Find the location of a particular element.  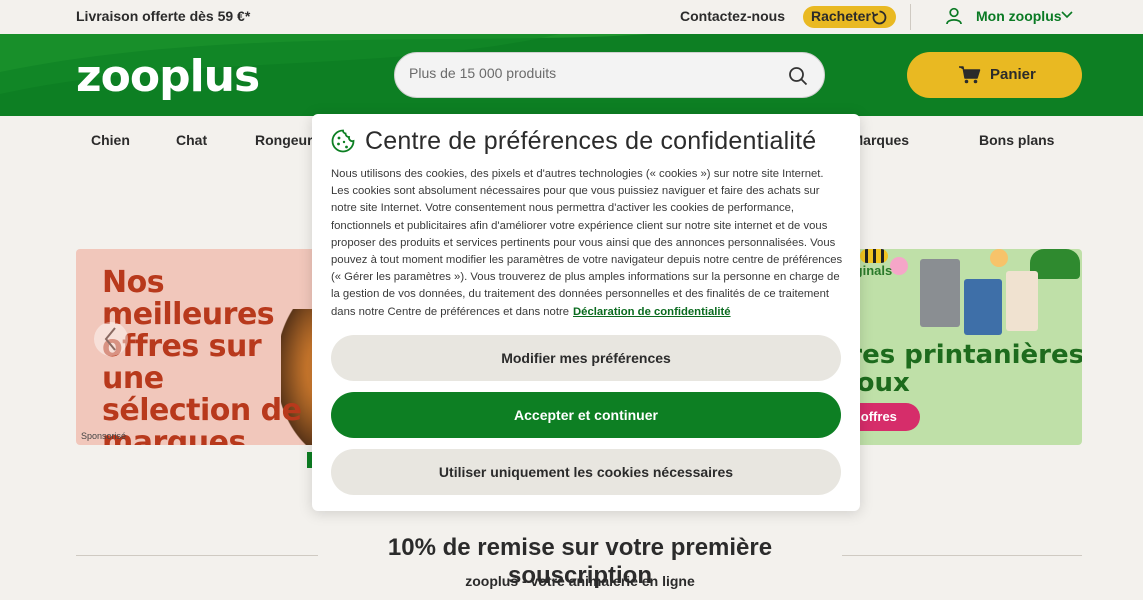

privacy-declaration-link: Déclaration de confidentialité is located at coordinates (652, 312).